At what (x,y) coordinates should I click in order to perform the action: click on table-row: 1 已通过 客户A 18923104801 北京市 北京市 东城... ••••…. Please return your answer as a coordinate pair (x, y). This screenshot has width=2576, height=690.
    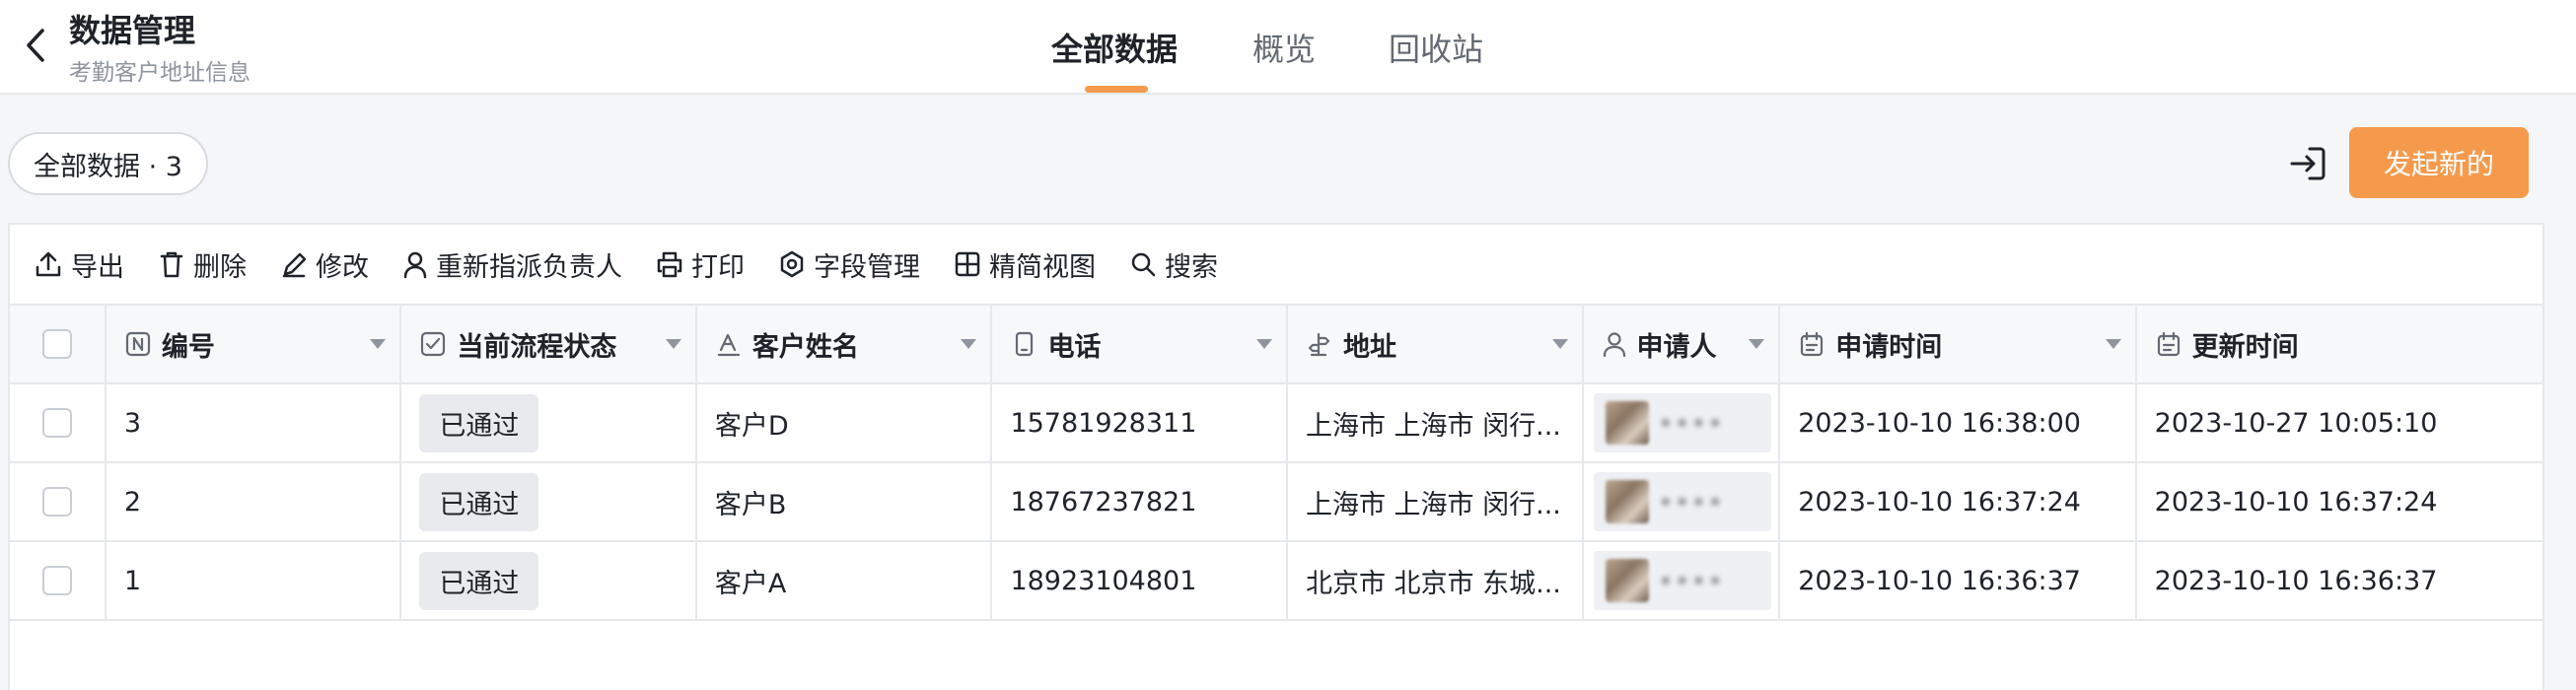
    Looking at the image, I should click on (1276, 582).